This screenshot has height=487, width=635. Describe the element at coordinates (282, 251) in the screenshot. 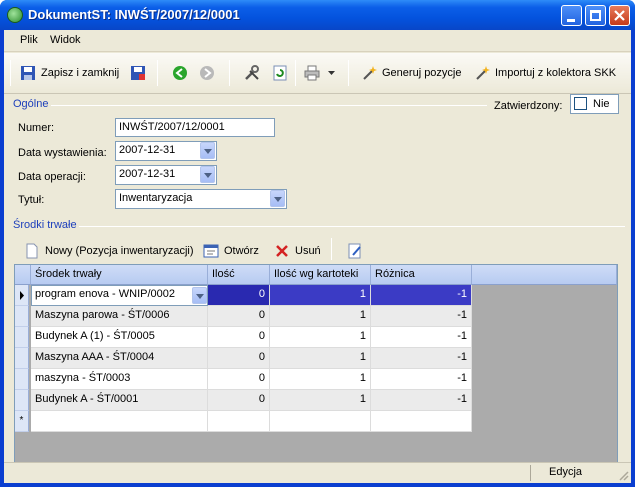

I see `delete-icon` at that location.